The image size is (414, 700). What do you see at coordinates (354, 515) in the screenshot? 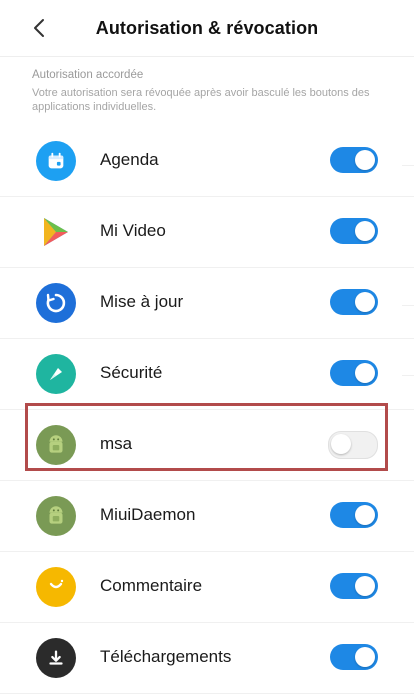
I see `toggle-miuidaemon` at bounding box center [354, 515].